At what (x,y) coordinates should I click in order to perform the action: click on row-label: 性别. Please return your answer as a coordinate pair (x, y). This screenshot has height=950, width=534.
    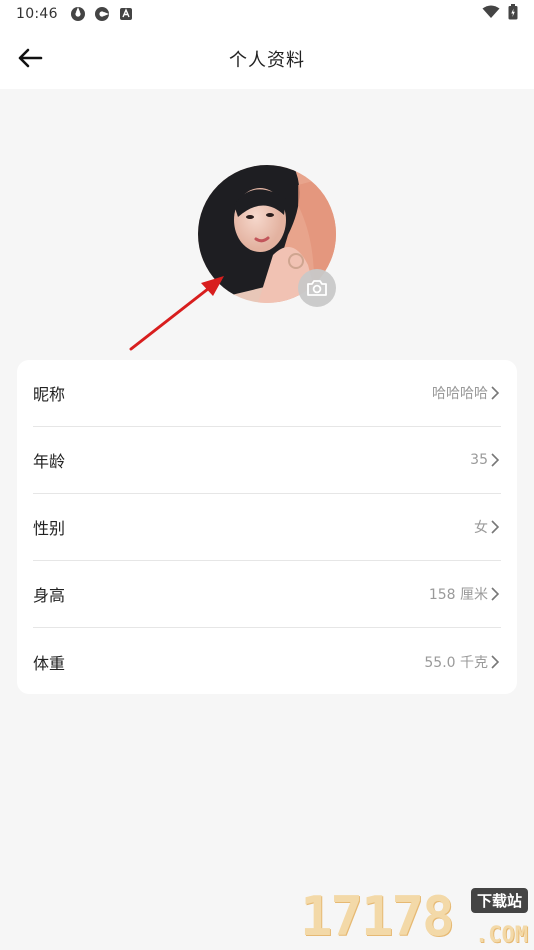
    Looking at the image, I should click on (49, 528).